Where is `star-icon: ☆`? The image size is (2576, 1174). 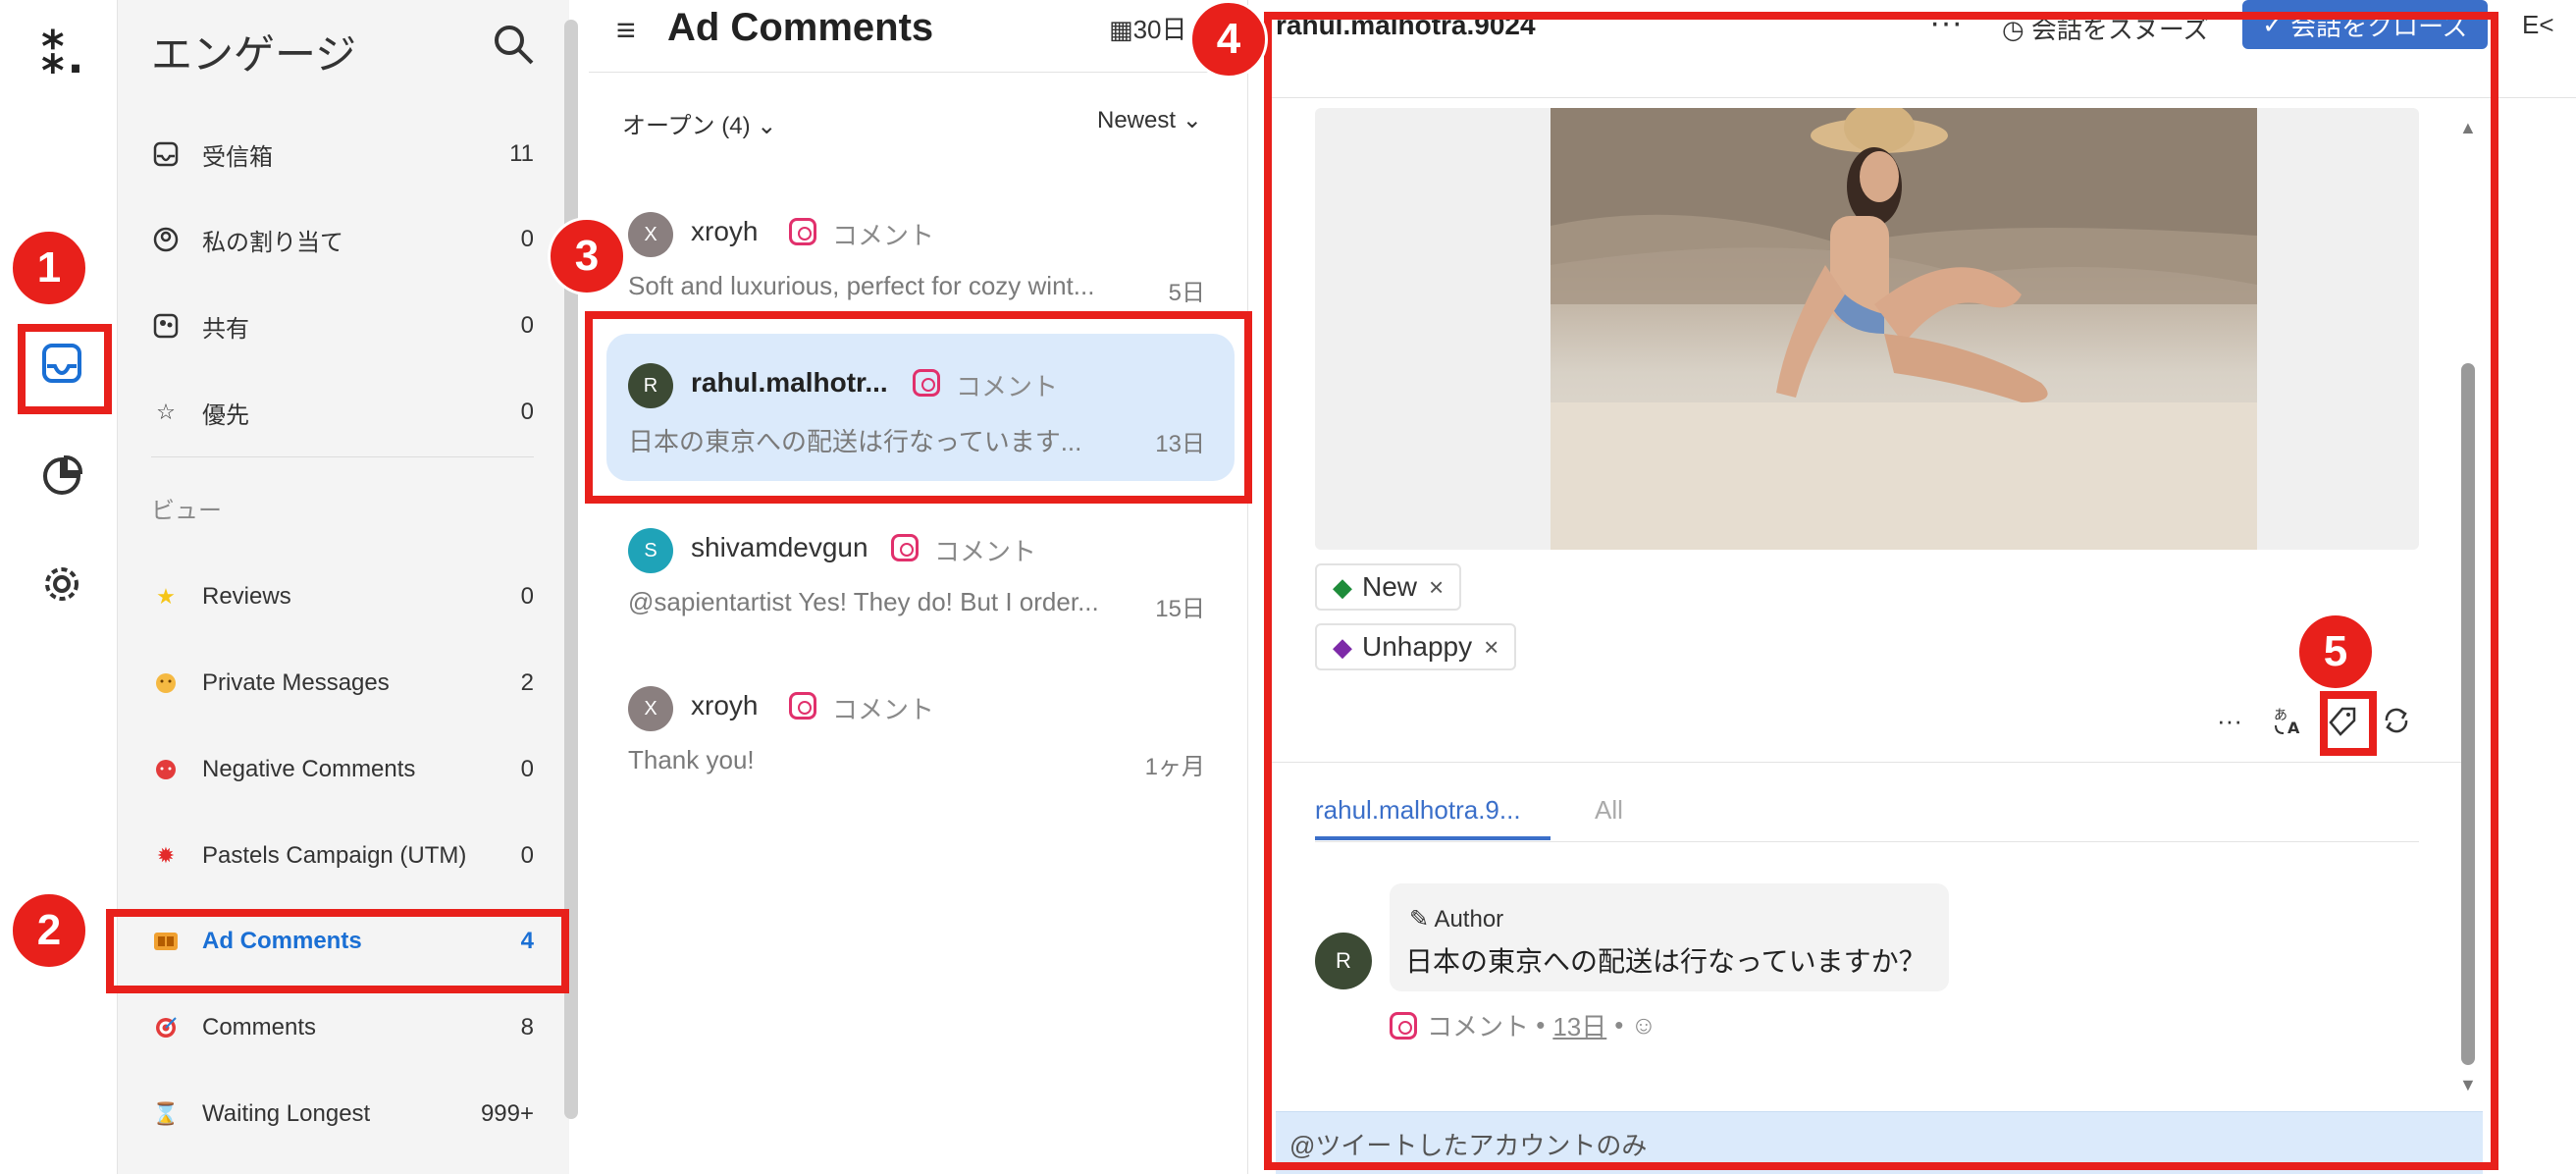 star-icon: ☆ is located at coordinates (166, 412).